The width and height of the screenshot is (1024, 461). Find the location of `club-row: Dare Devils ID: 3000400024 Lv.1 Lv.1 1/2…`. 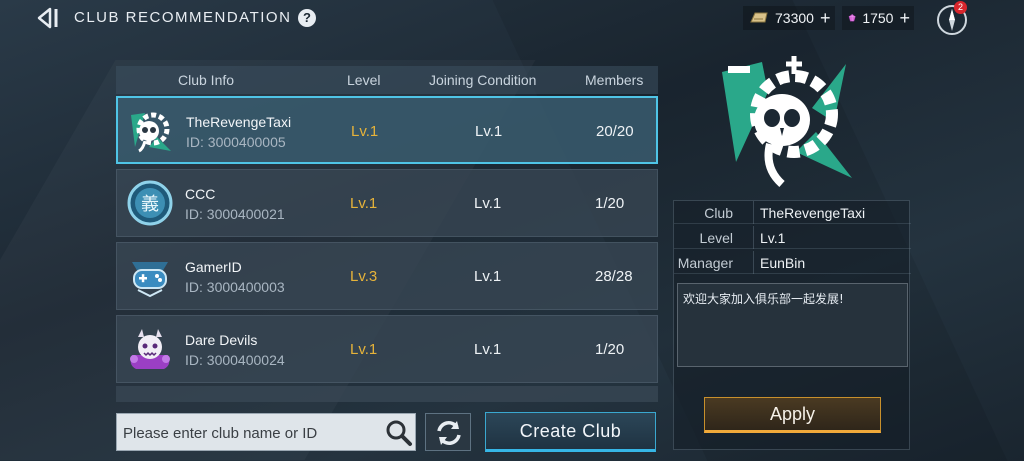

club-row: Dare Devils ID: 3000400024 Lv.1 Lv.1 1/2… is located at coordinates (387, 349).